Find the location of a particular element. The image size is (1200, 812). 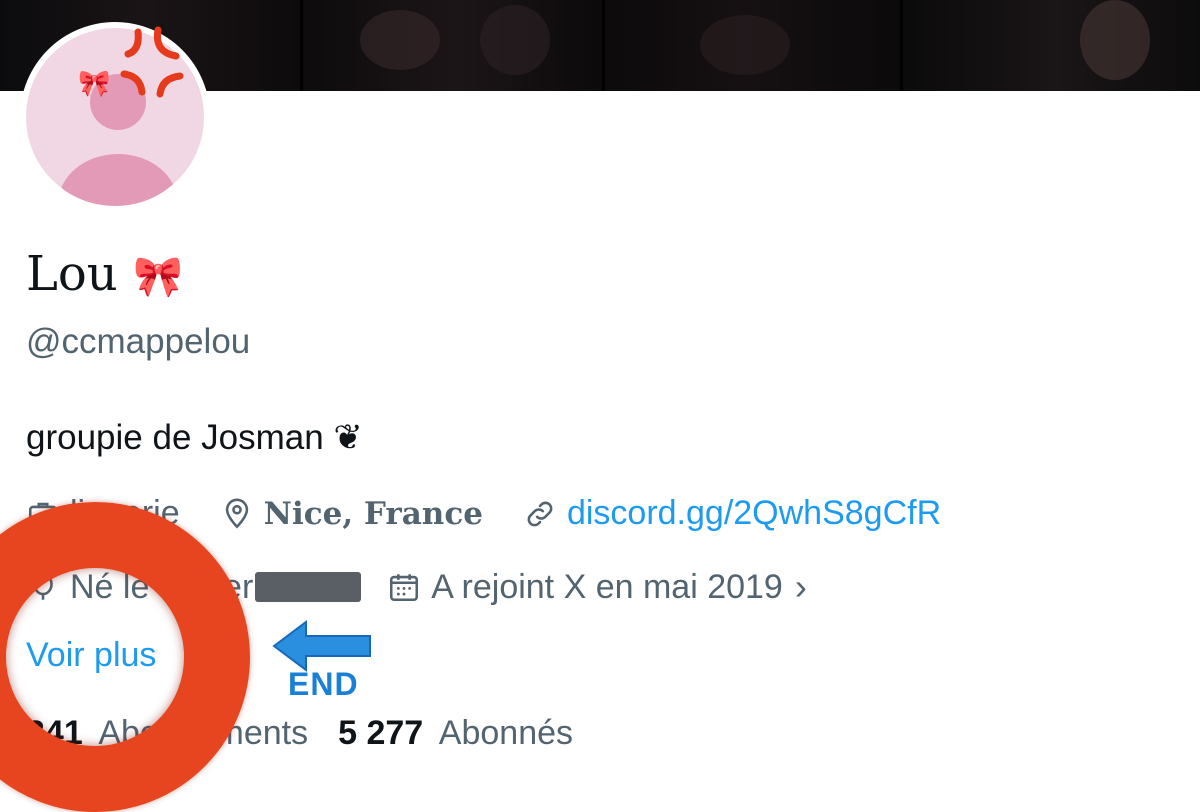

location-text: Nice, France is located at coordinates (373, 513).